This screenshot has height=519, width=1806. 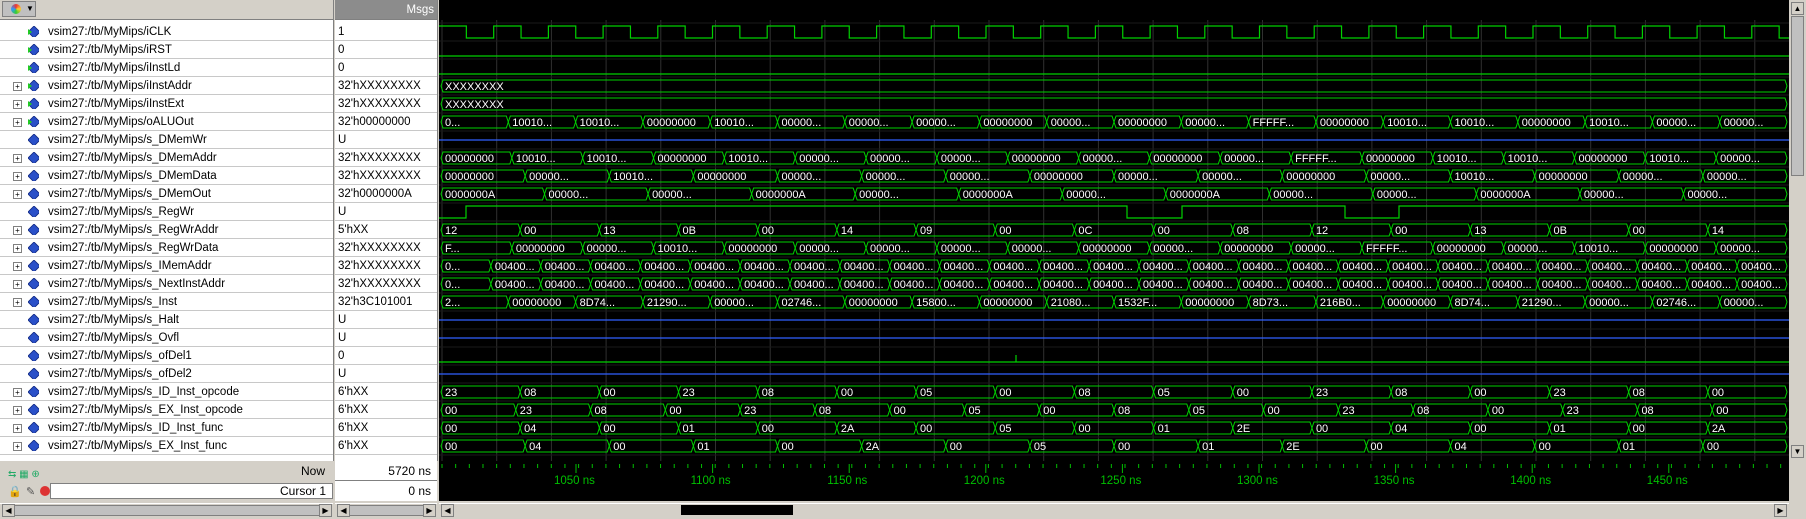 What do you see at coordinates (379, 176) in the screenshot?
I see `signal-value: 32'hXXXXXXXX` at bounding box center [379, 176].